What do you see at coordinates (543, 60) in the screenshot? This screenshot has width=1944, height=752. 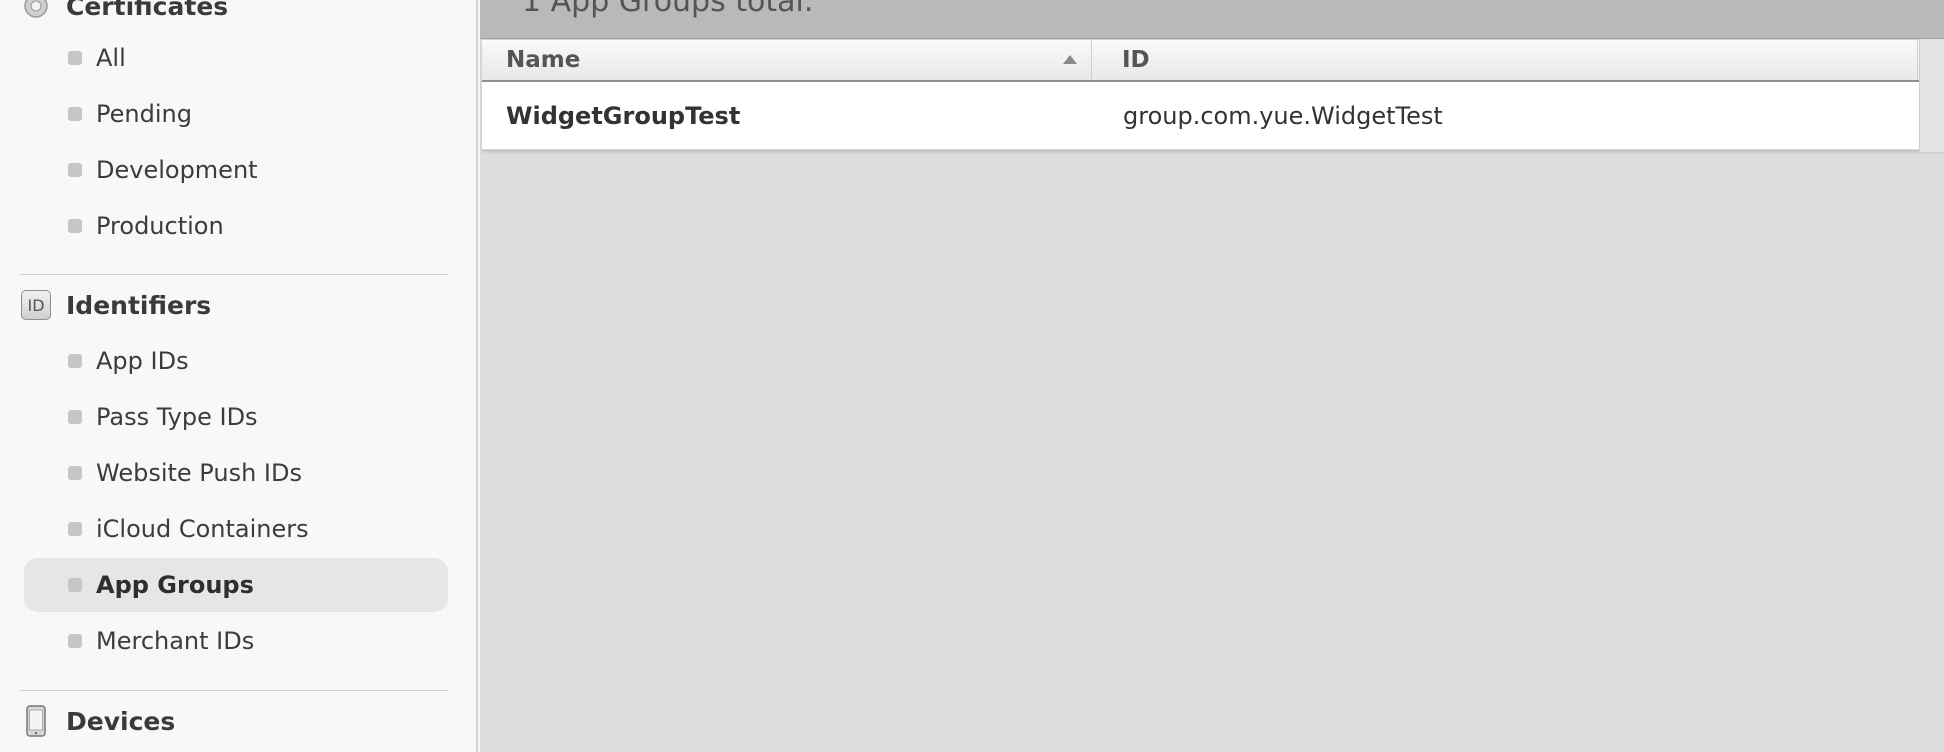 I see `column-header-label: Name` at bounding box center [543, 60].